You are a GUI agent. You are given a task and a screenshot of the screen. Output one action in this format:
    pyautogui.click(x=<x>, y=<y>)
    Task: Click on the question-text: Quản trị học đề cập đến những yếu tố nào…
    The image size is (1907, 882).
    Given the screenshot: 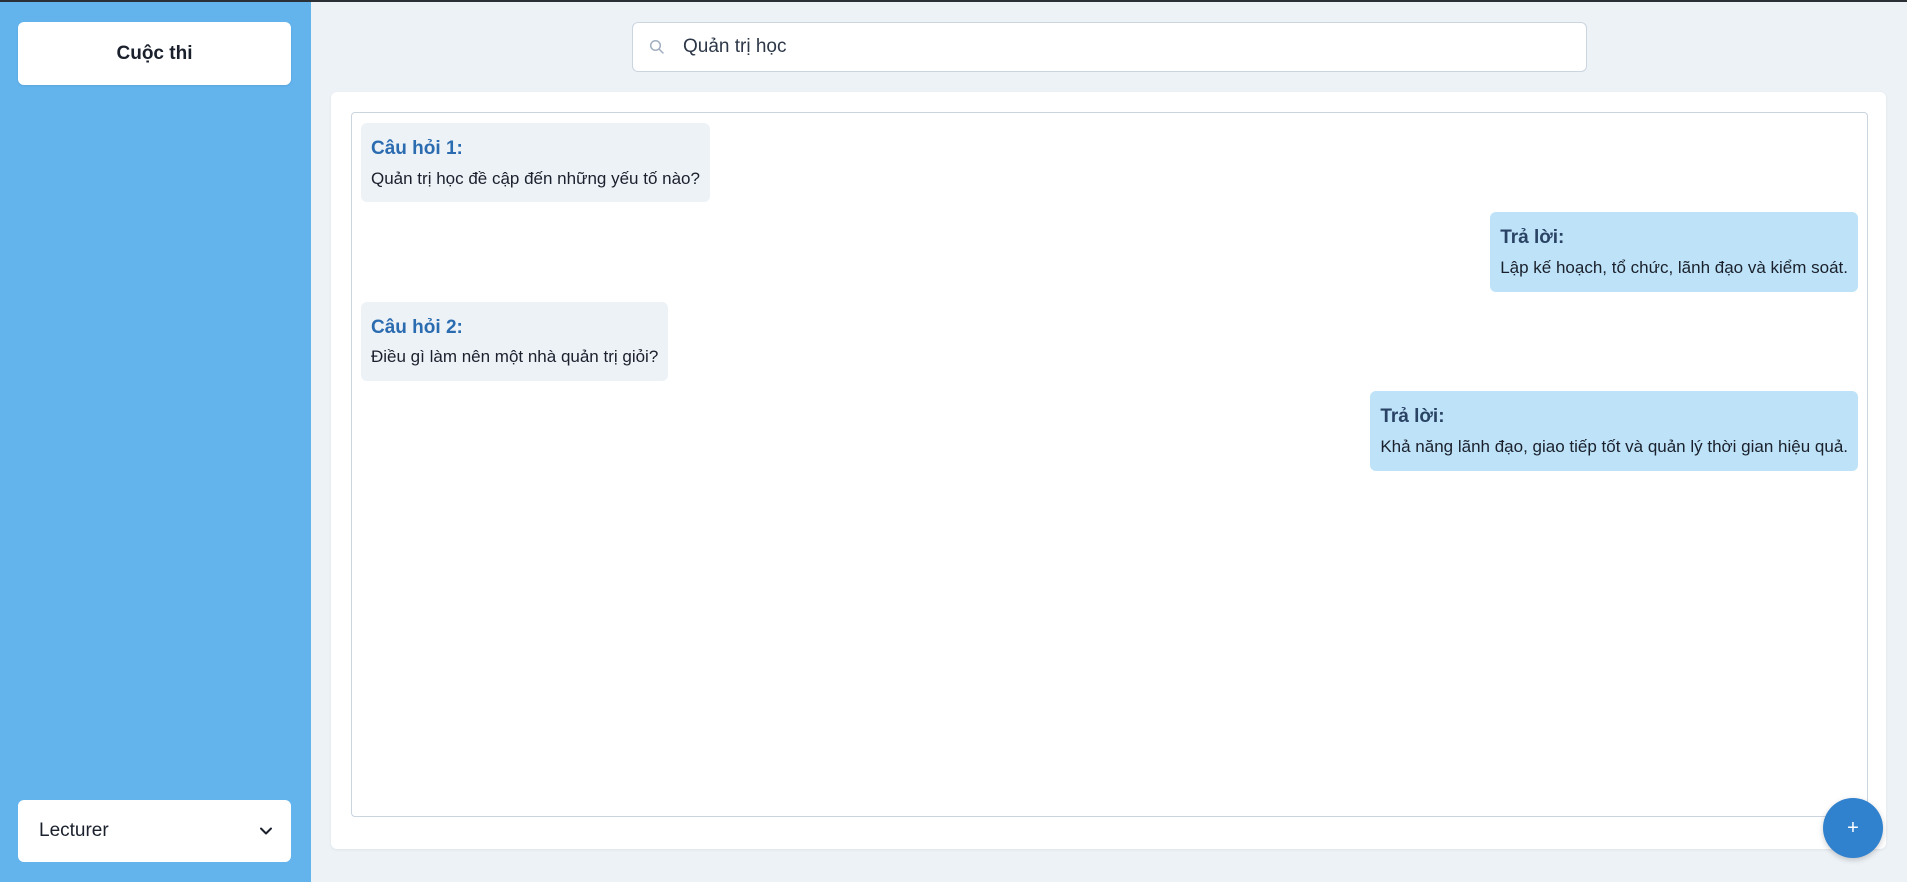 What is the action you would take?
    pyautogui.click(x=535, y=178)
    